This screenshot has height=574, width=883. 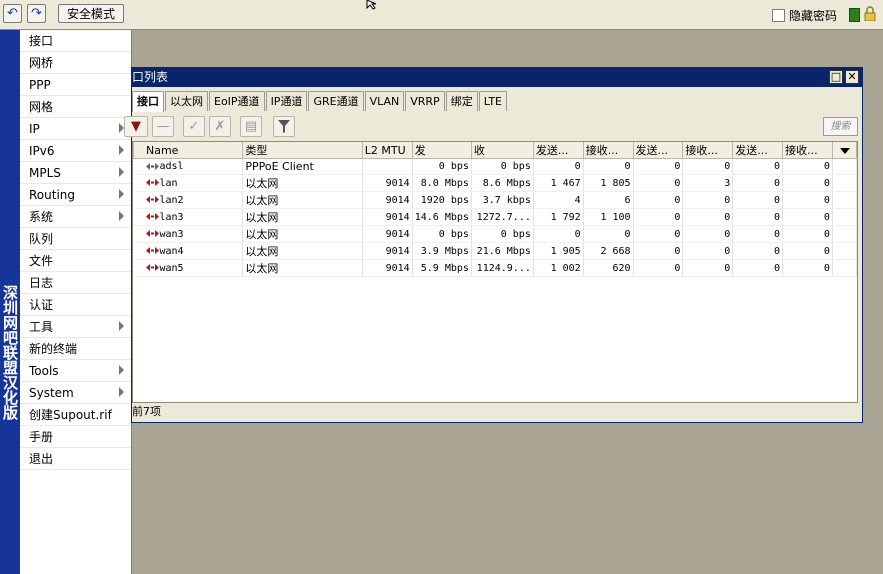 I want to click on column-header: 类型, so click(x=302, y=150).